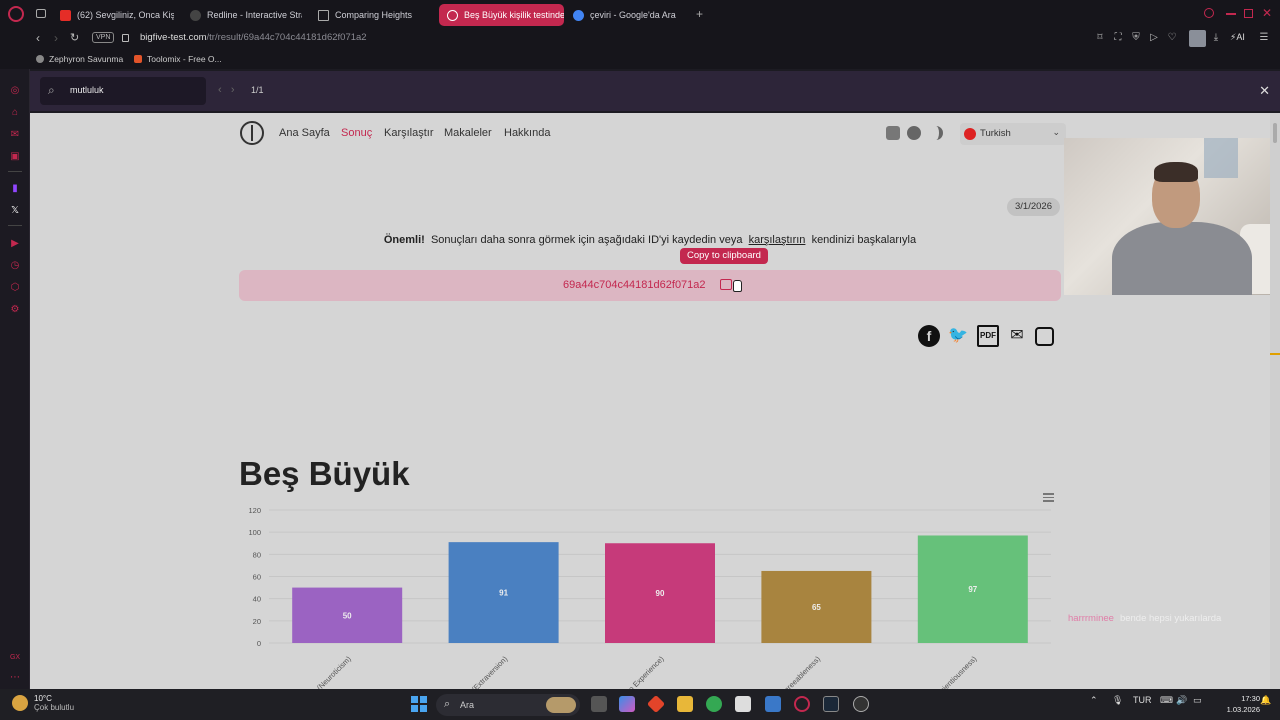 Image resolution: width=1280 pixels, height=720 pixels. What do you see at coordinates (1231, 14) in the screenshot?
I see `minimize-button` at bounding box center [1231, 14].